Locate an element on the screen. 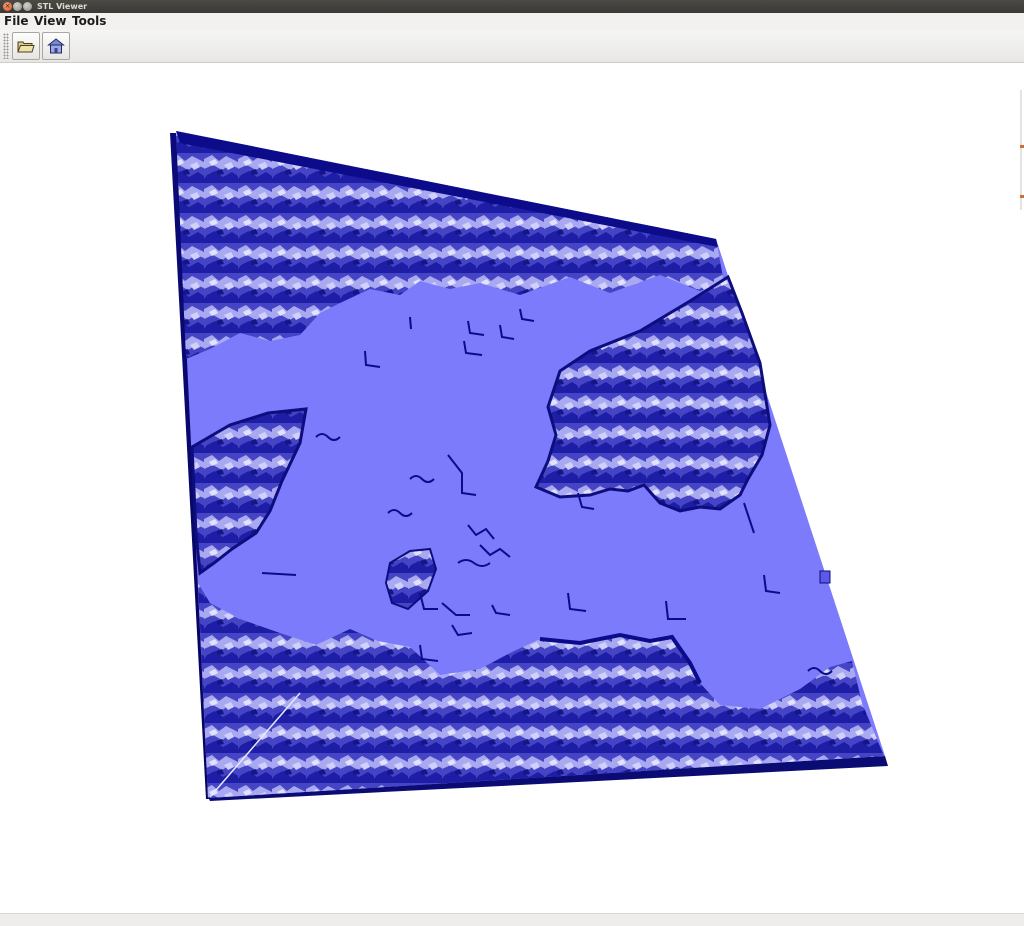 This screenshot has width=1024, height=926. toolbar is located at coordinates (512, 46).